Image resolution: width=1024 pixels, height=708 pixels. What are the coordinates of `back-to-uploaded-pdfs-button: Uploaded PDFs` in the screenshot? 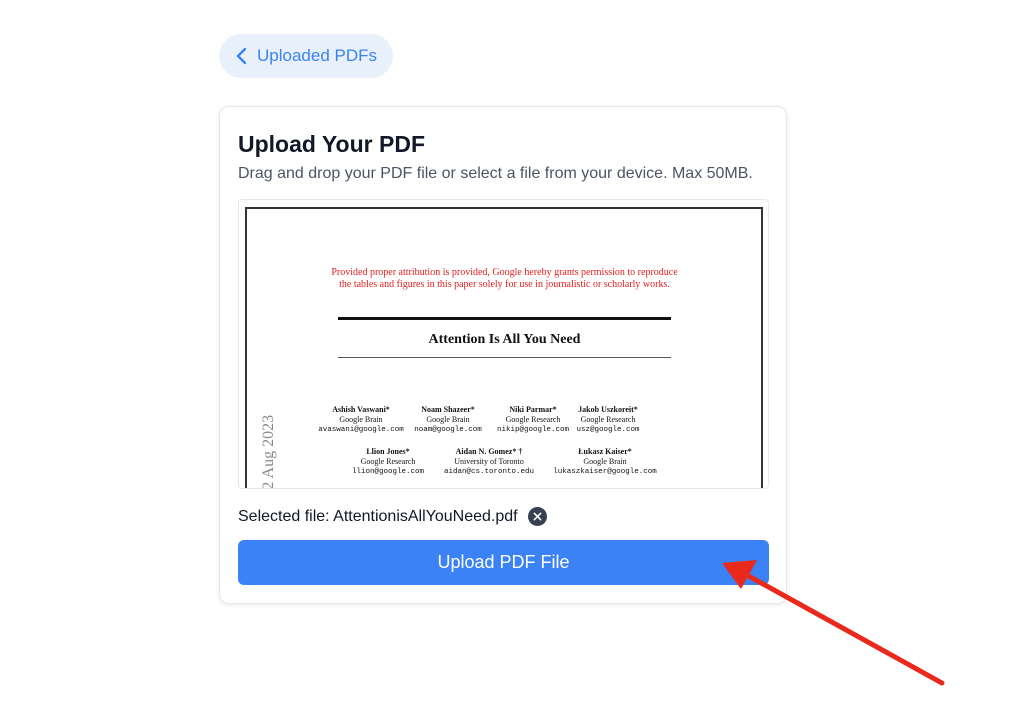 It's located at (306, 56).